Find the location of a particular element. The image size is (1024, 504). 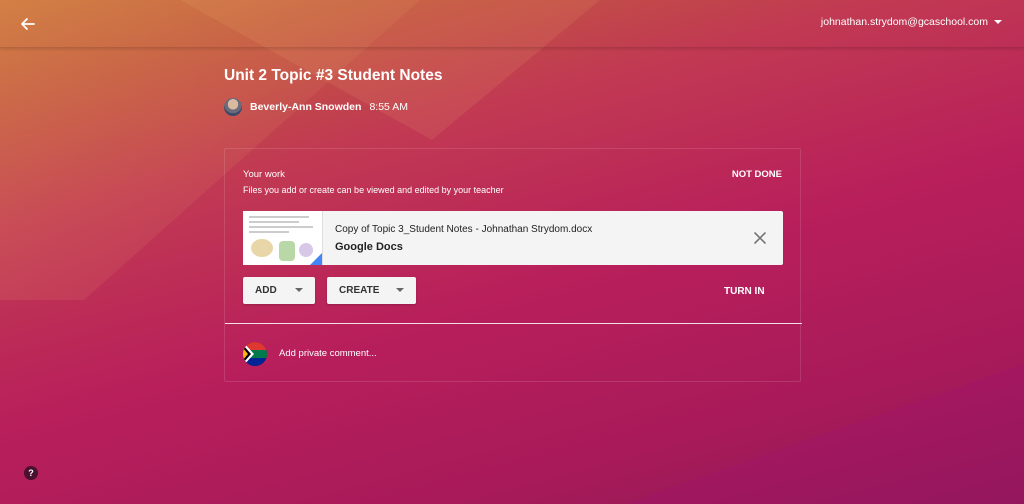

help-button: ? is located at coordinates (31, 473).